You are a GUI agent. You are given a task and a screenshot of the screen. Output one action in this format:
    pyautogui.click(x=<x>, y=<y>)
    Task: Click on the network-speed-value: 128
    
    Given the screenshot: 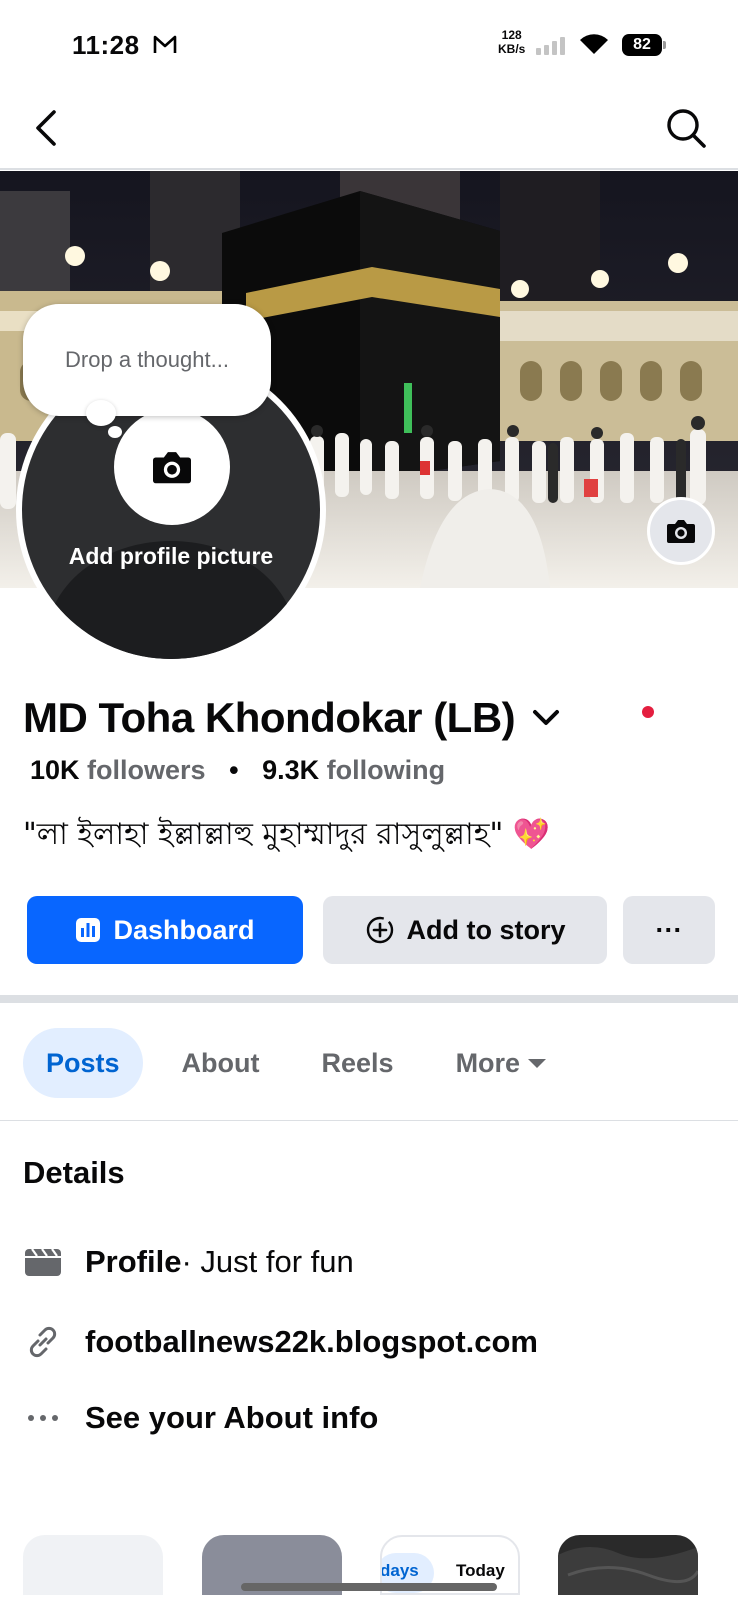 What is the action you would take?
    pyautogui.click(x=511, y=35)
    